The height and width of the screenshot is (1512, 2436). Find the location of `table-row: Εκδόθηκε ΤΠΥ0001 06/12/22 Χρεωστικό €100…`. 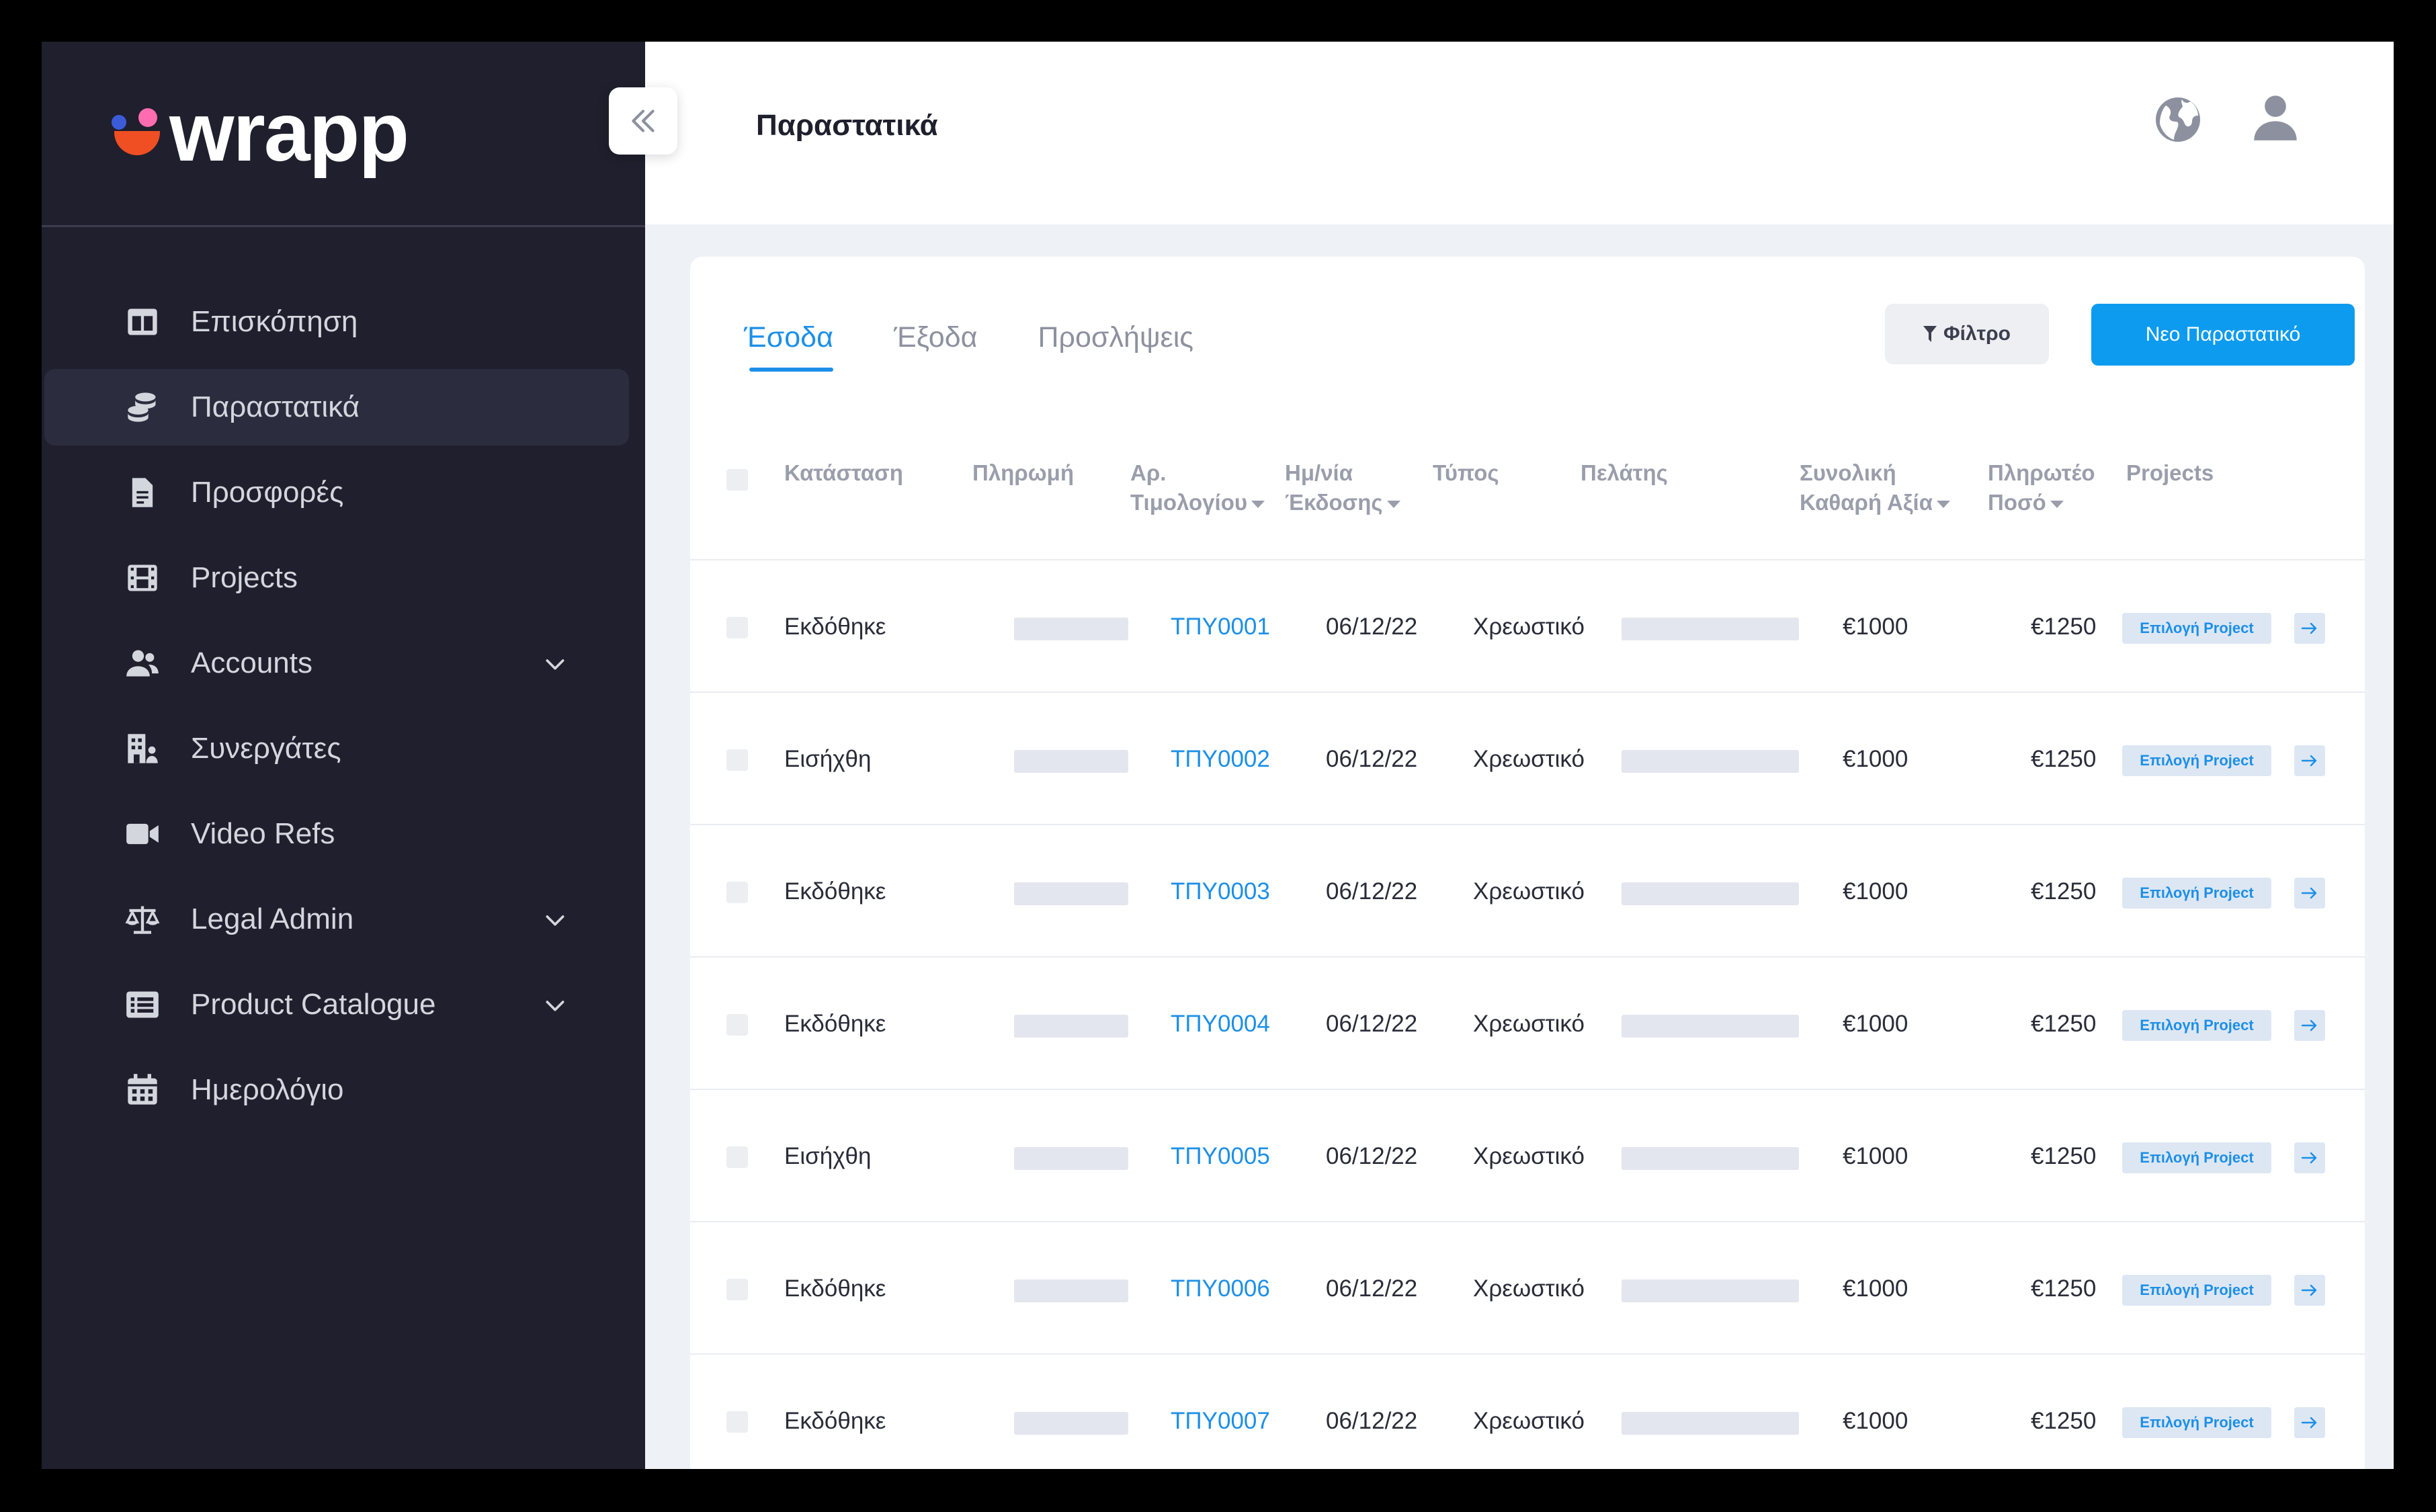

table-row: Εκδόθηκε ΤΠΥ0001 06/12/22 Χρεωστικό €100… is located at coordinates (1527, 627).